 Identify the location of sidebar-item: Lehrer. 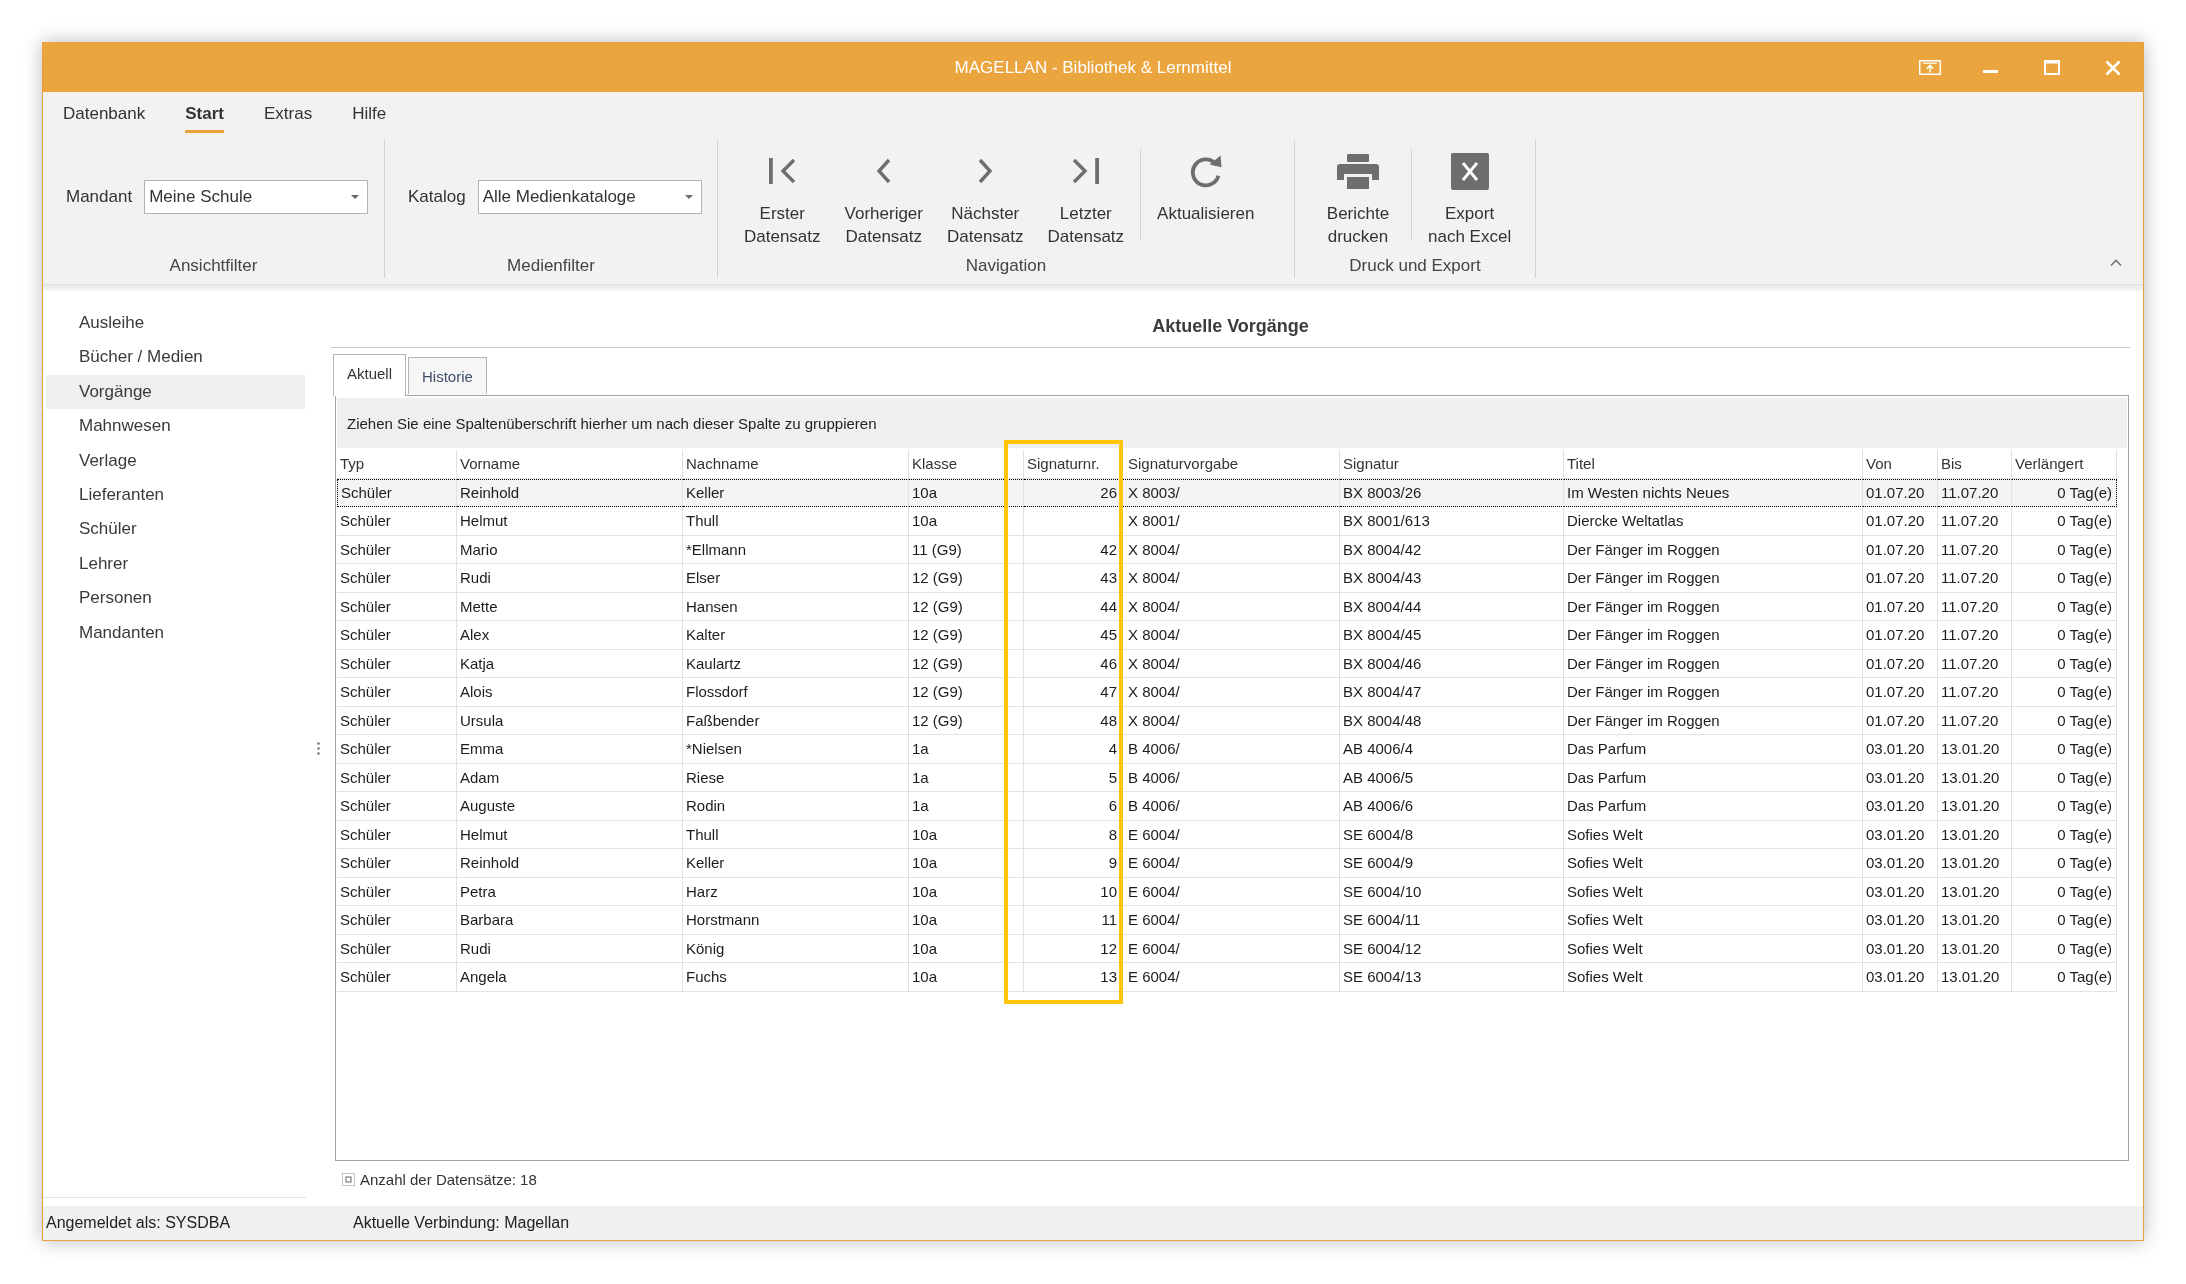
(175, 564).